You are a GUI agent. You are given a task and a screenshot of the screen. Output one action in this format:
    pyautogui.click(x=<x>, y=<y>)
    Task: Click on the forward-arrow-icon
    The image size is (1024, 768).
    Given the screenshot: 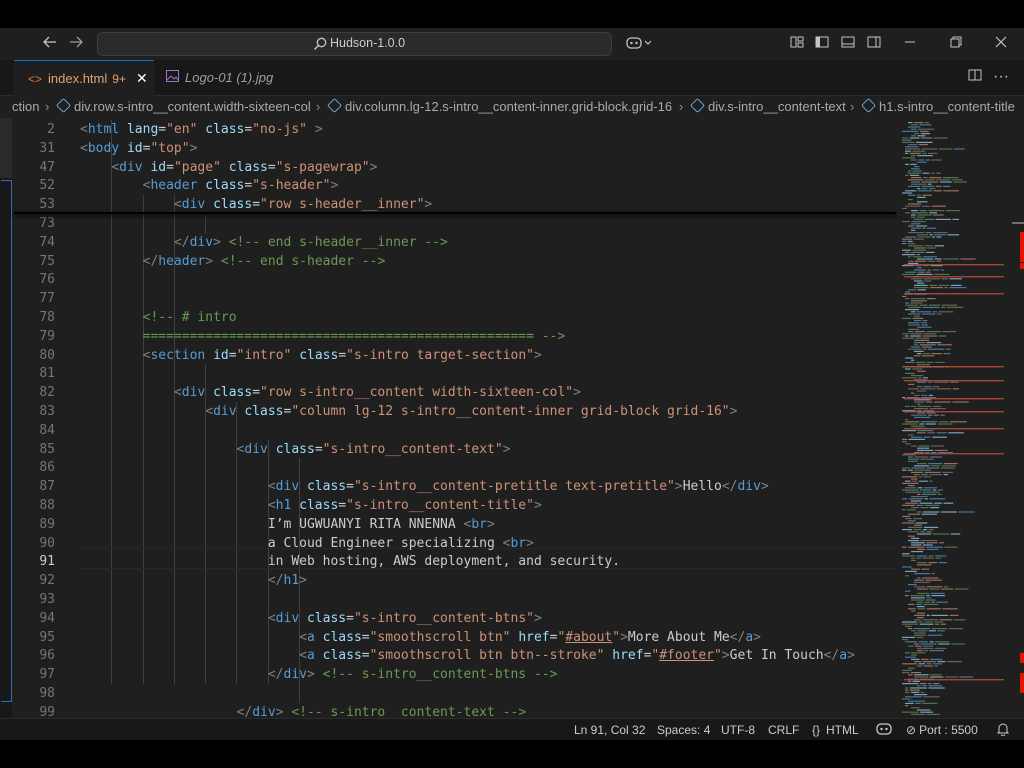 What is the action you would take?
    pyautogui.click(x=76, y=44)
    